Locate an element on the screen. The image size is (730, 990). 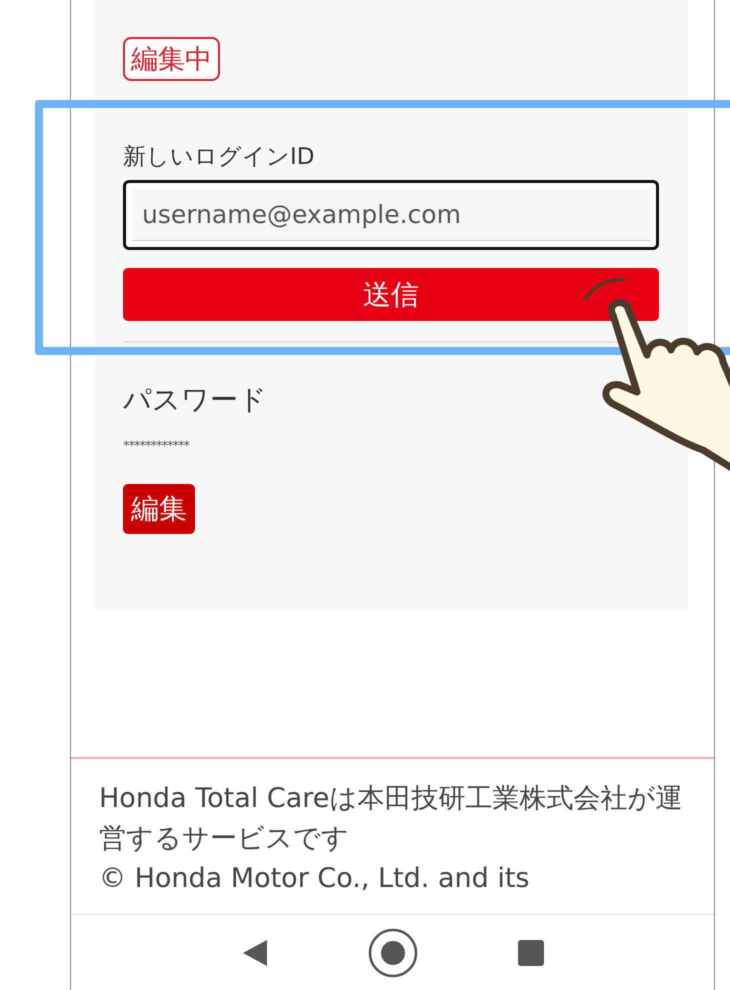
login-id-input: username@example.com is located at coordinates (391, 215).